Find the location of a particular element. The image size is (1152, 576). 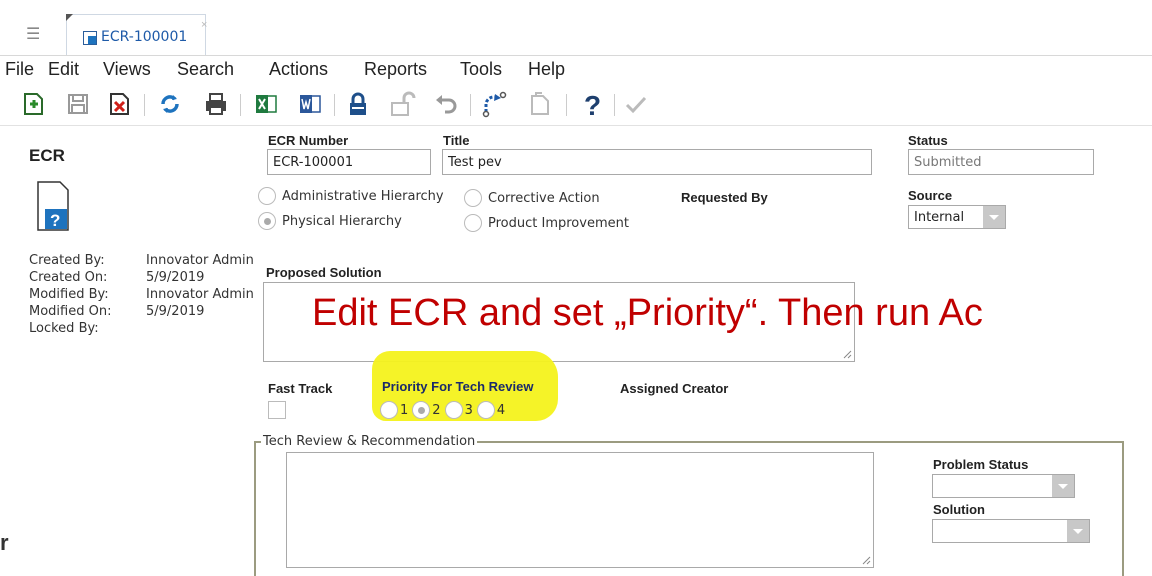

source-select: Internal is located at coordinates (957, 217).